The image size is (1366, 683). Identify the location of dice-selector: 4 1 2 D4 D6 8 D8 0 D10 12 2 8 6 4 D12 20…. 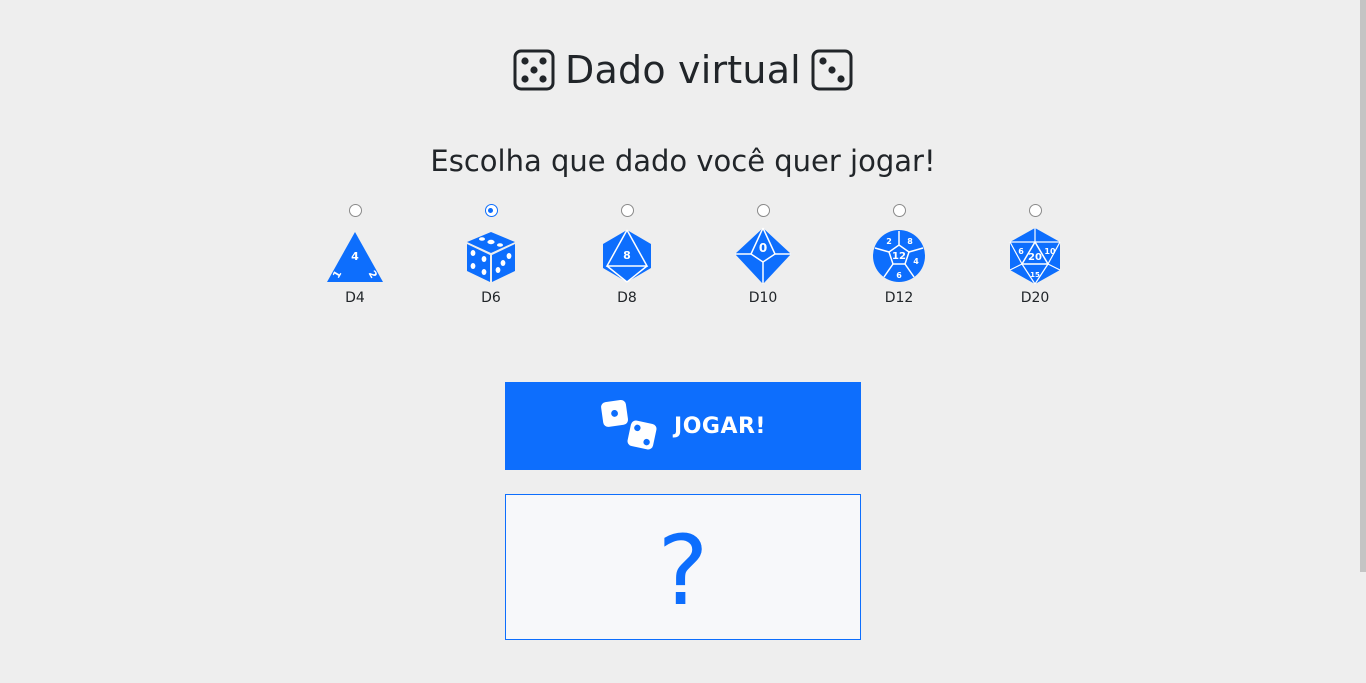
(695, 255).